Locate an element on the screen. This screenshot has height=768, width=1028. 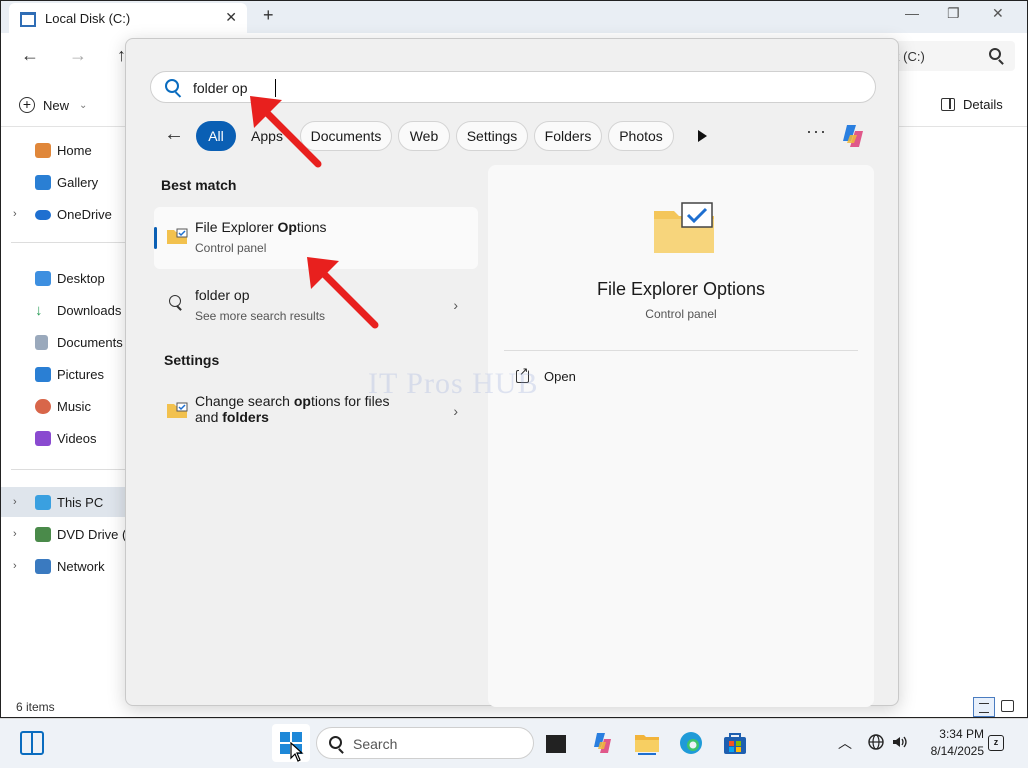
watermark: IT Pros HUB is located at coordinates (453, 383).